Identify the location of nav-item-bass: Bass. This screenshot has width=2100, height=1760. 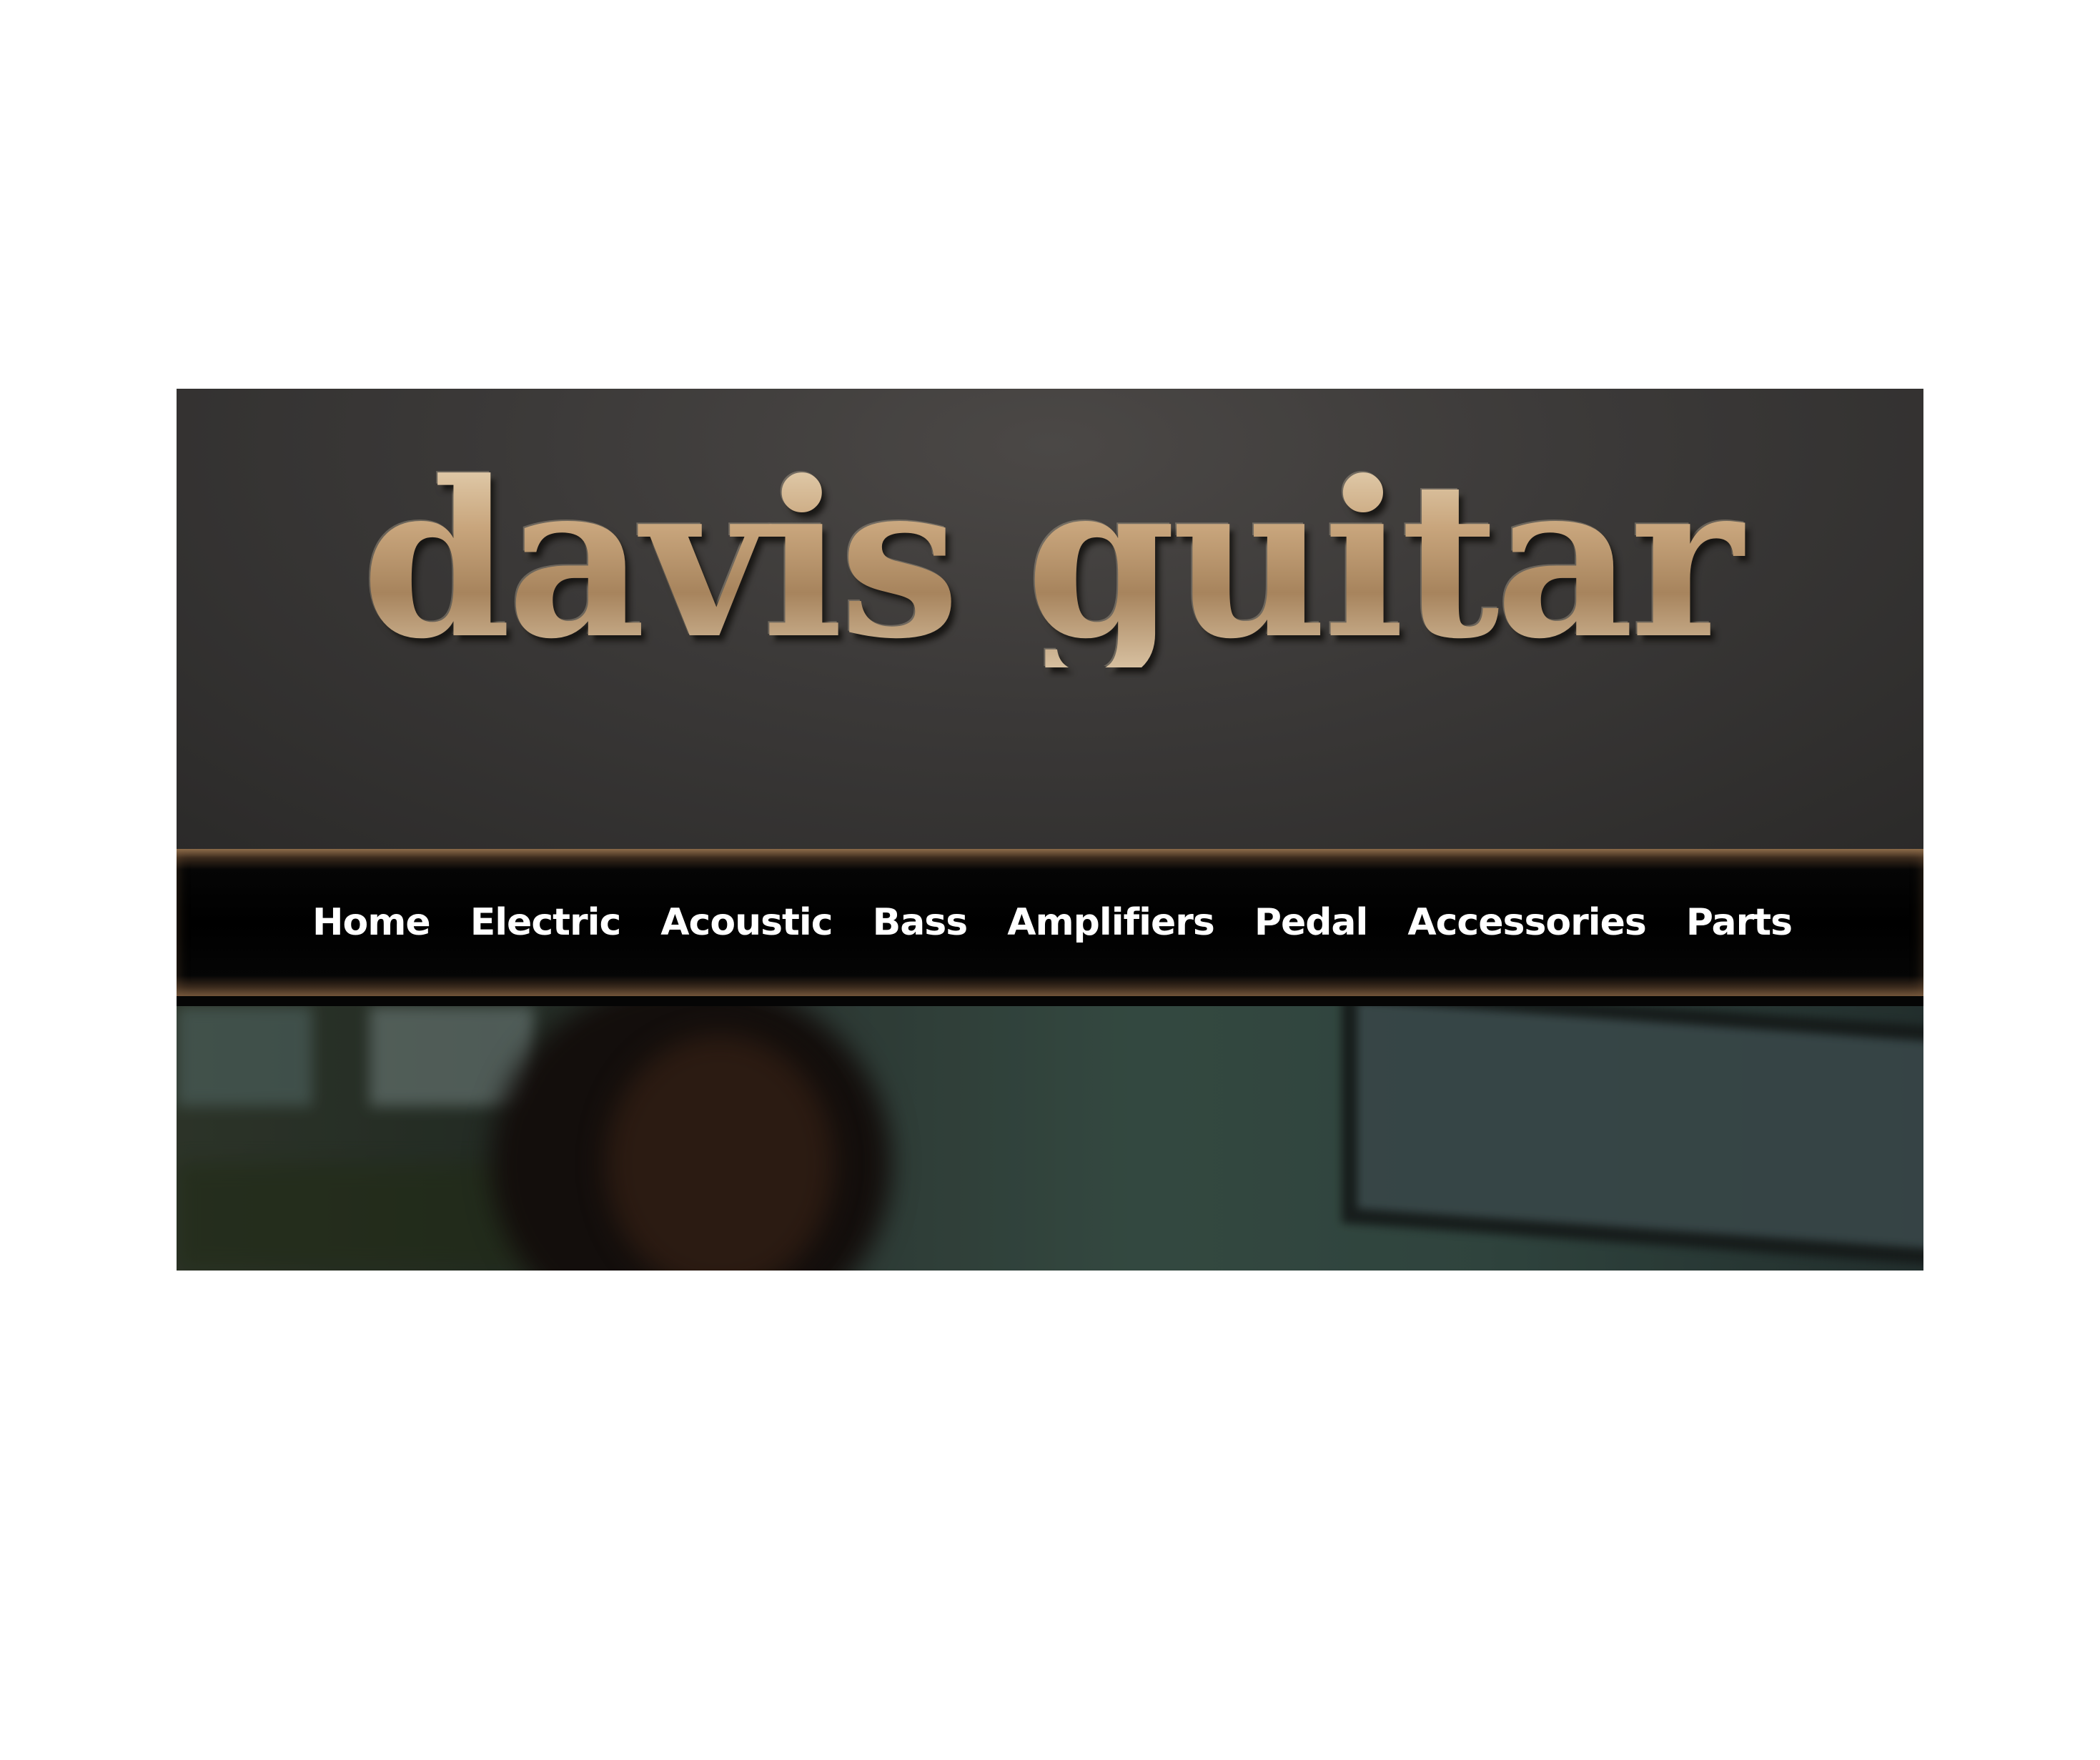
(921, 922).